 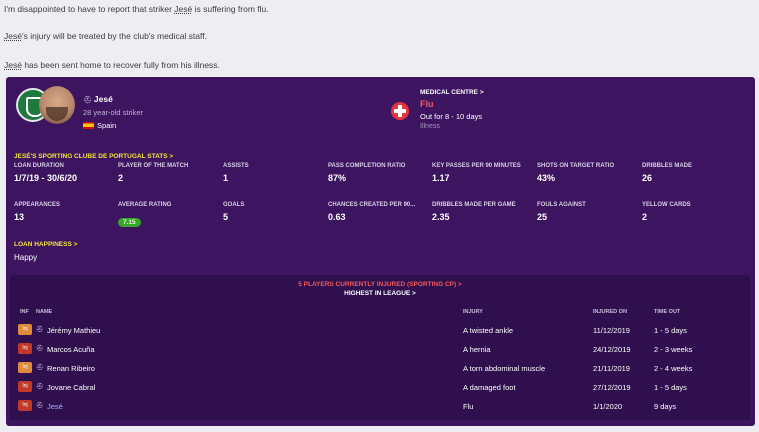 What do you see at coordinates (561, 205) in the screenshot?
I see `stat-label: FOULS AGAINST` at bounding box center [561, 205].